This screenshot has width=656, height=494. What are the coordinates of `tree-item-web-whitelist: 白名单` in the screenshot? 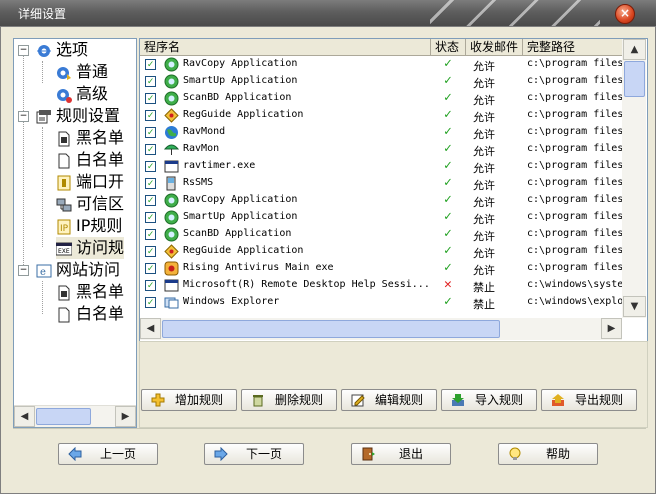 It's located at (90, 314).